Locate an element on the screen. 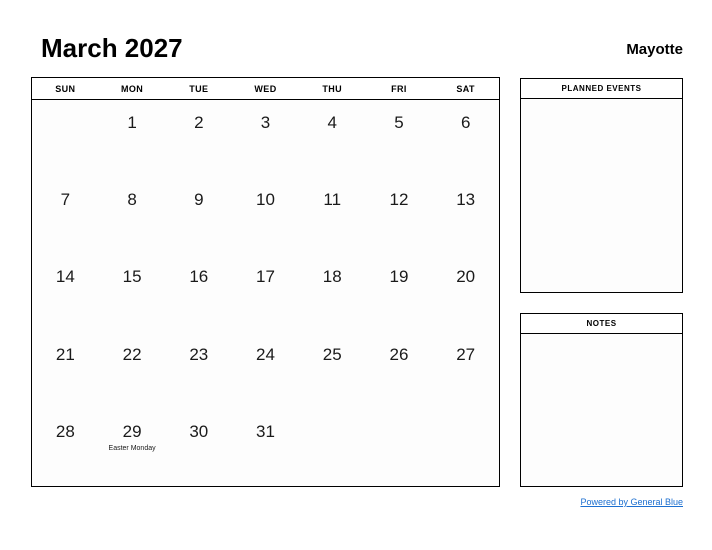  day-number: 21 is located at coordinates (65, 354).